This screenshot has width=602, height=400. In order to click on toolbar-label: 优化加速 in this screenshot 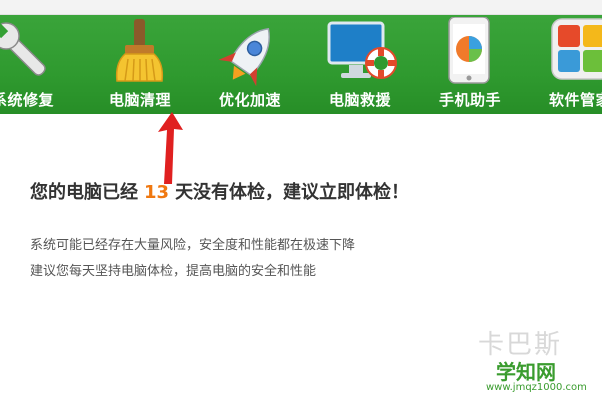, I will do `click(249, 100)`.